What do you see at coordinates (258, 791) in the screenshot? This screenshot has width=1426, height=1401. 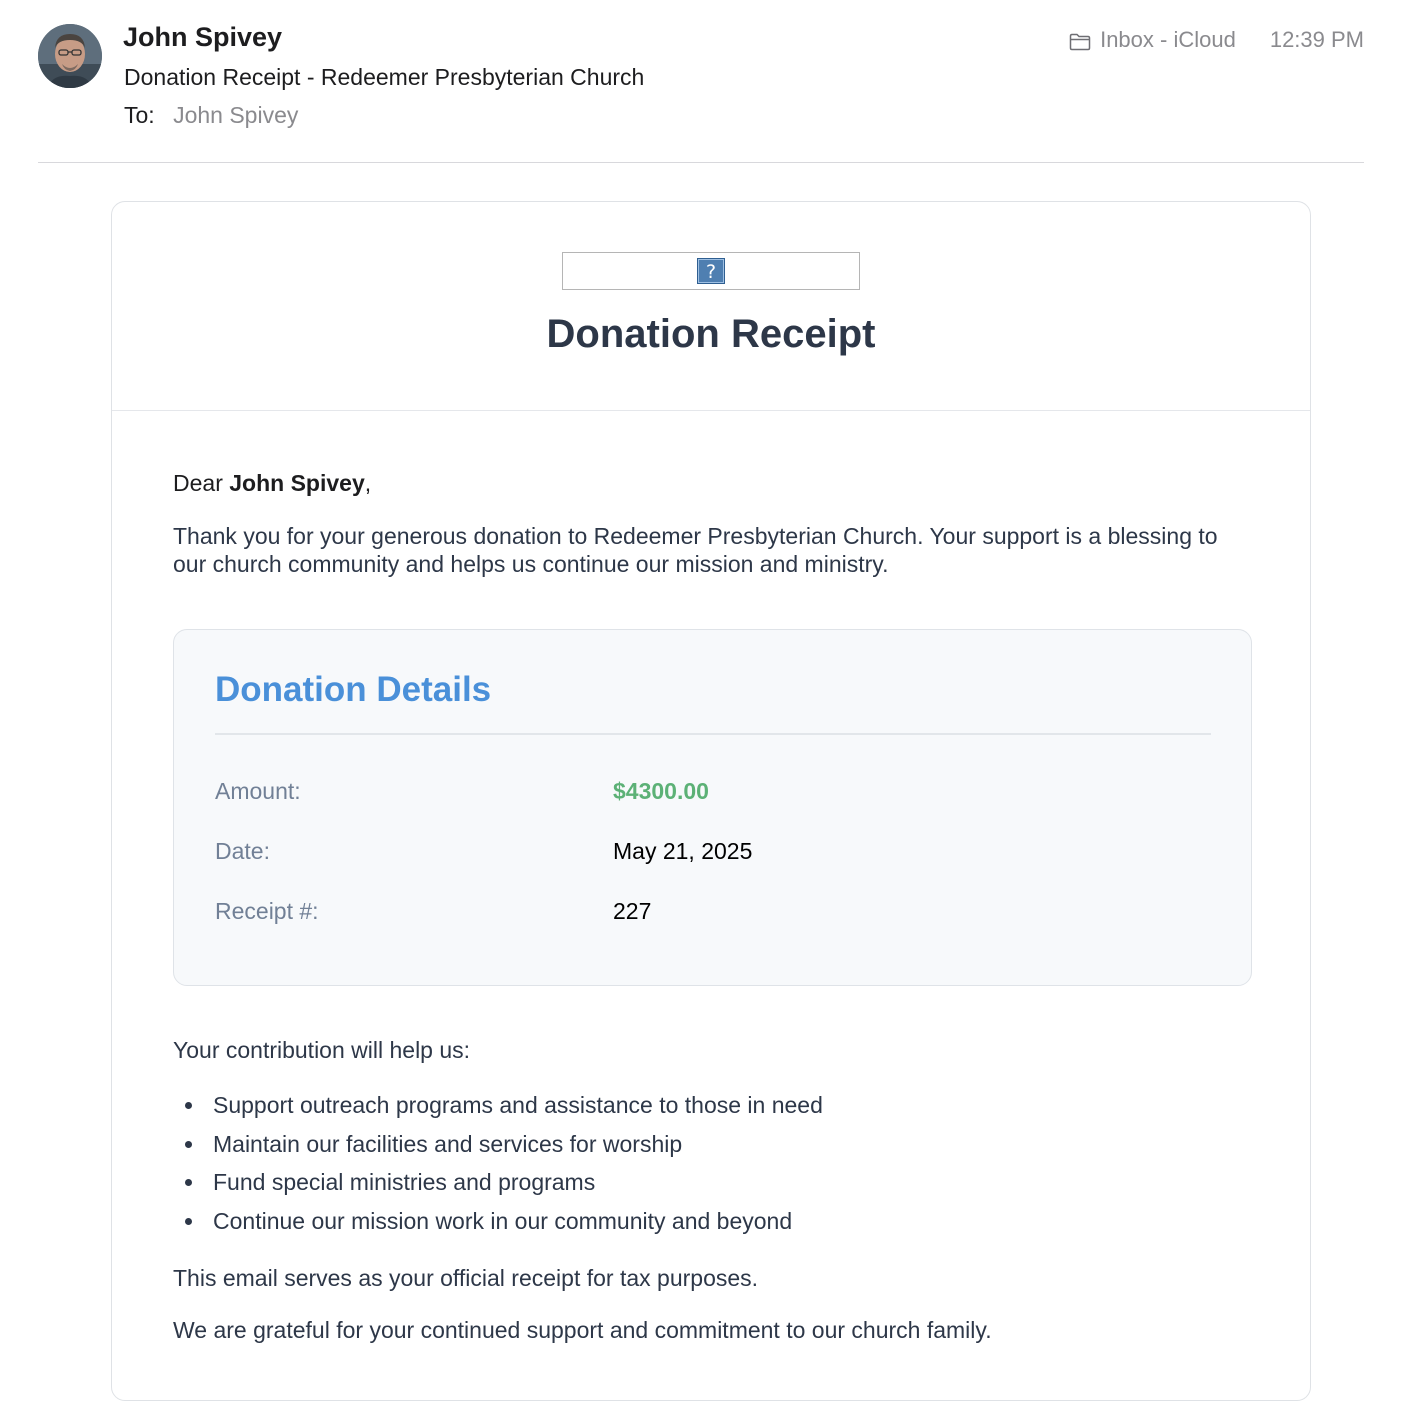 I see `amount-label: Amount:` at bounding box center [258, 791].